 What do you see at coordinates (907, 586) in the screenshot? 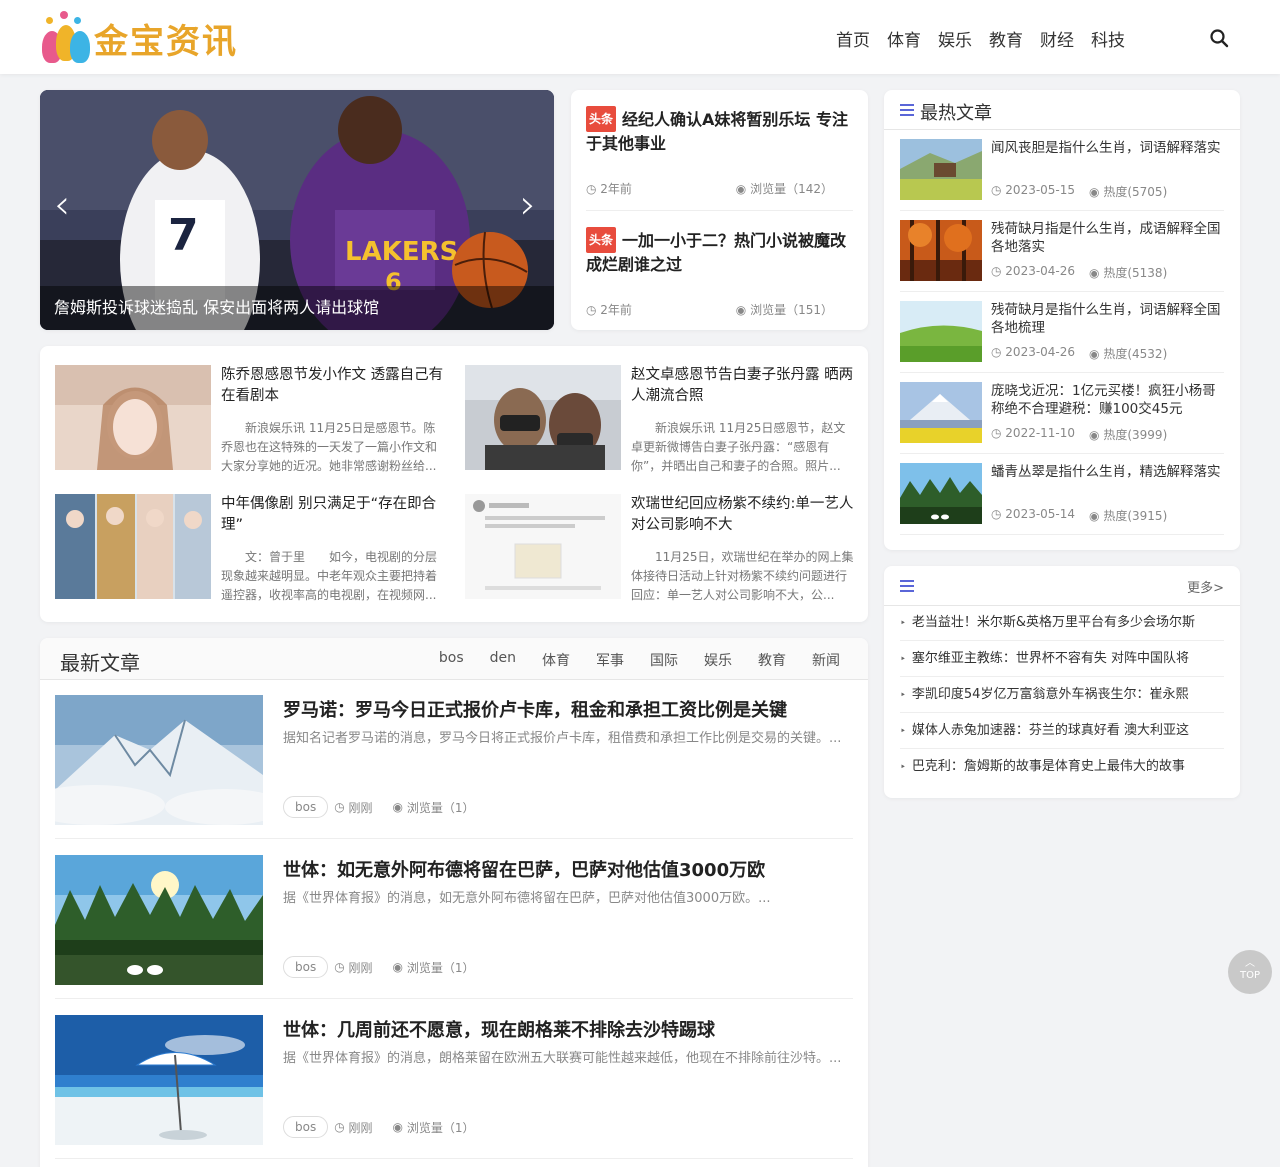
I see `list-icon` at bounding box center [907, 586].